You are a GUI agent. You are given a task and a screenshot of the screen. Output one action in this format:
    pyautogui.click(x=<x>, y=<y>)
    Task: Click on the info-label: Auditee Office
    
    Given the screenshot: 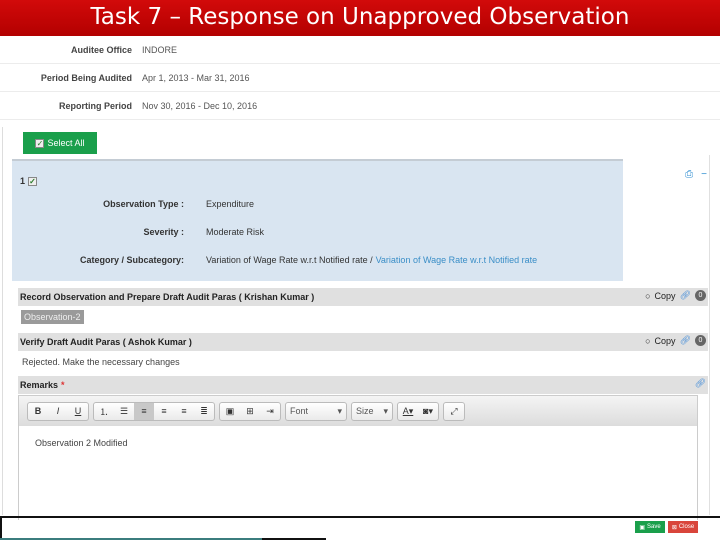 What is the action you would take?
    pyautogui.click(x=101, y=49)
    